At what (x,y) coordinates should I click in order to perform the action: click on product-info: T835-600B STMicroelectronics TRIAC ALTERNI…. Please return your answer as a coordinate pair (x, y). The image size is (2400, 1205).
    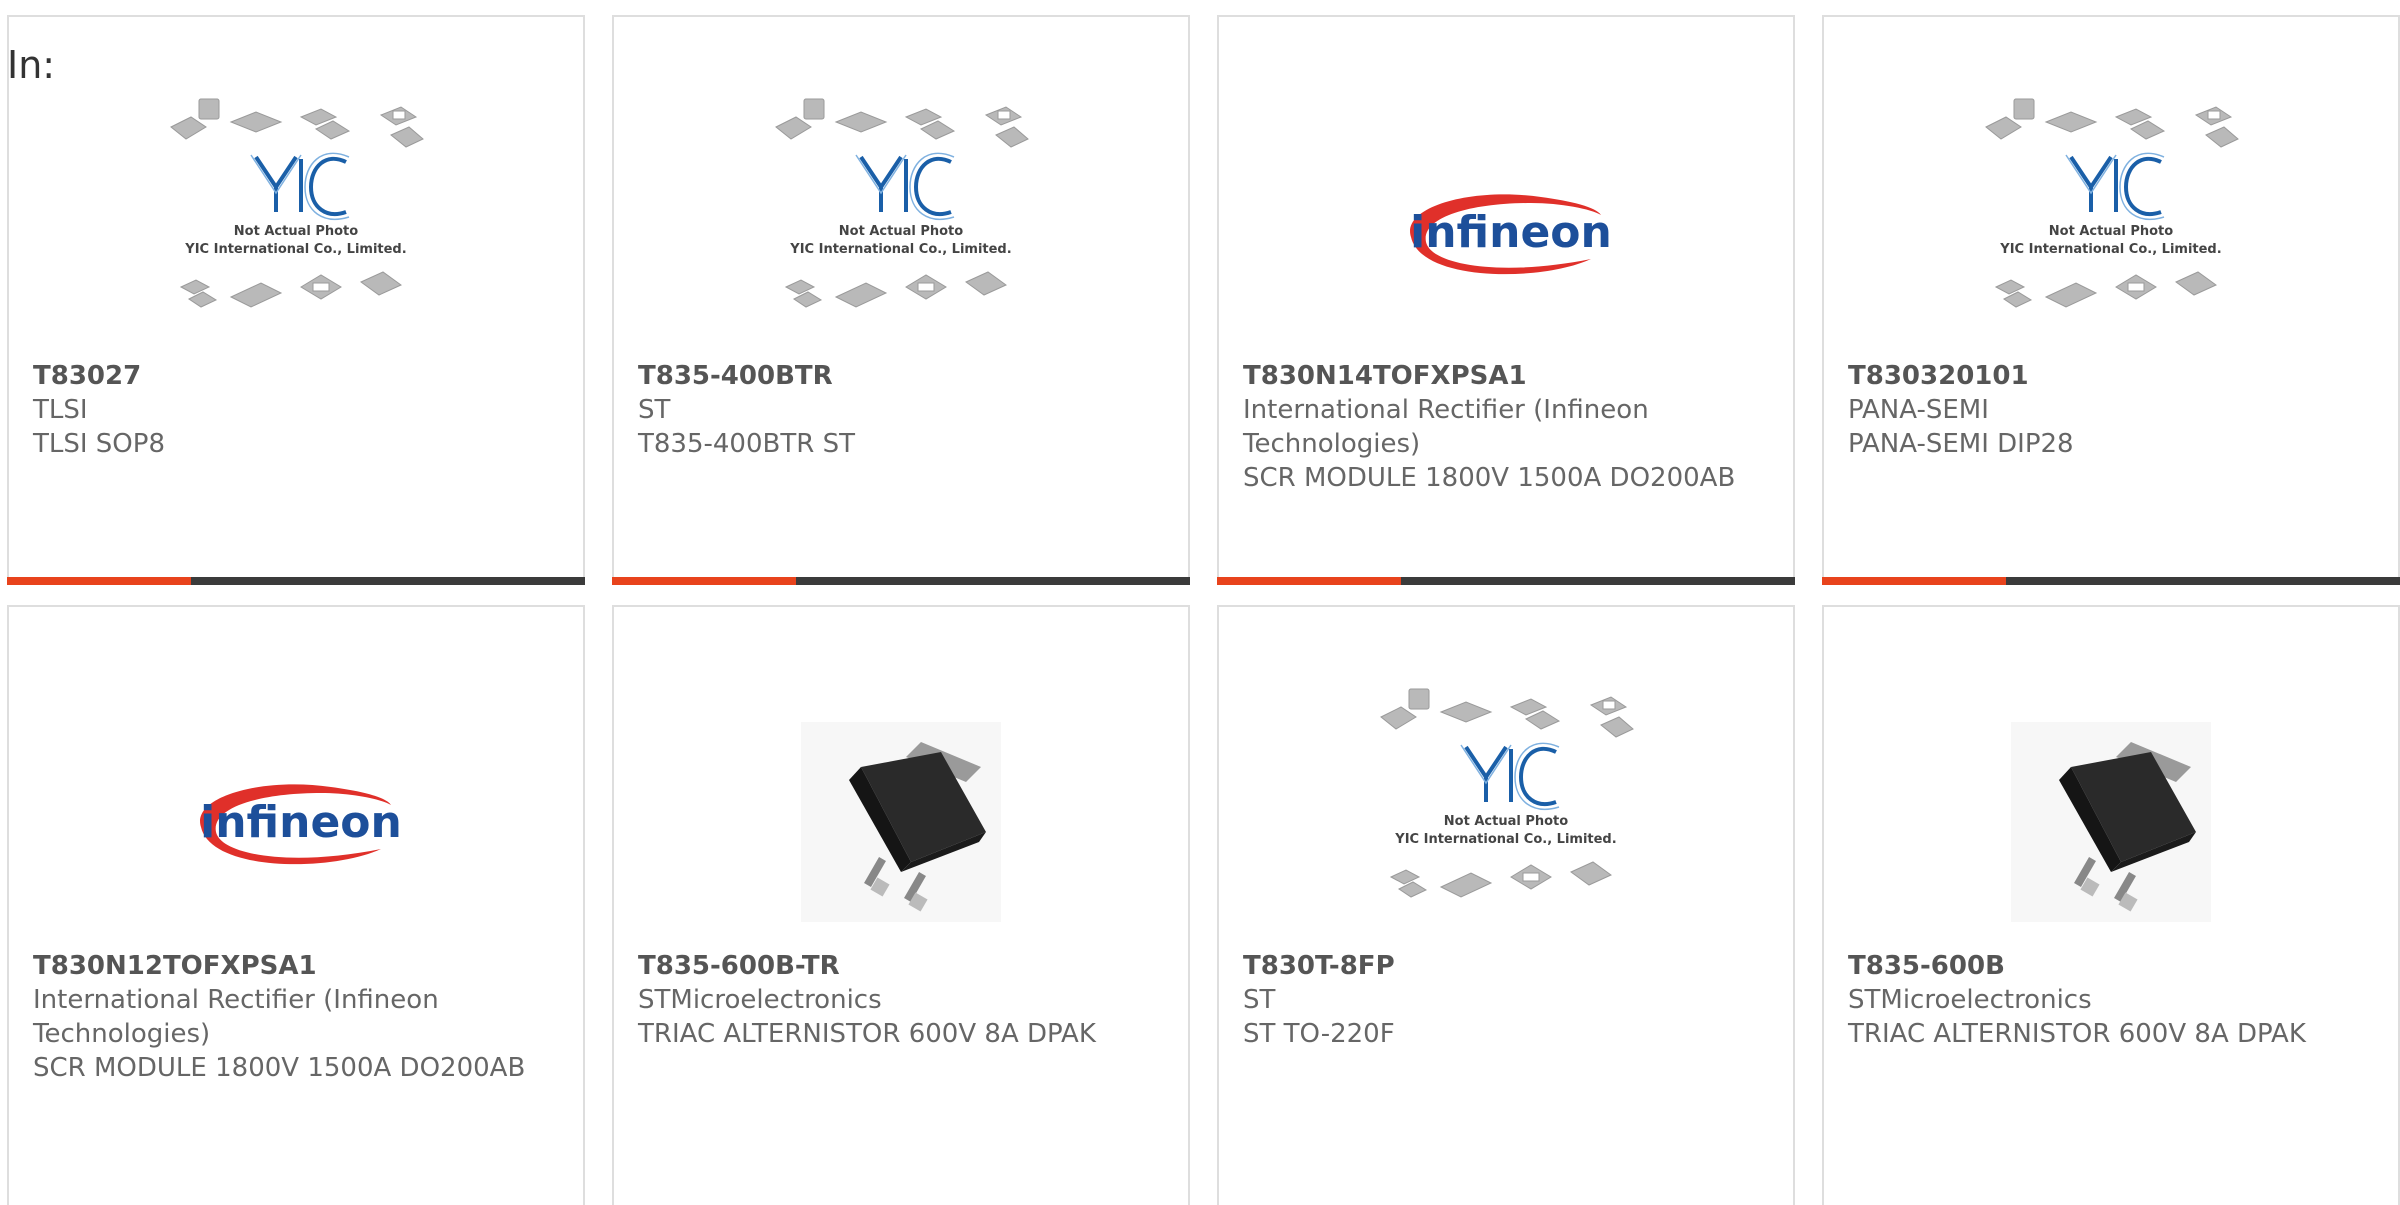
    Looking at the image, I should click on (2111, 1000).